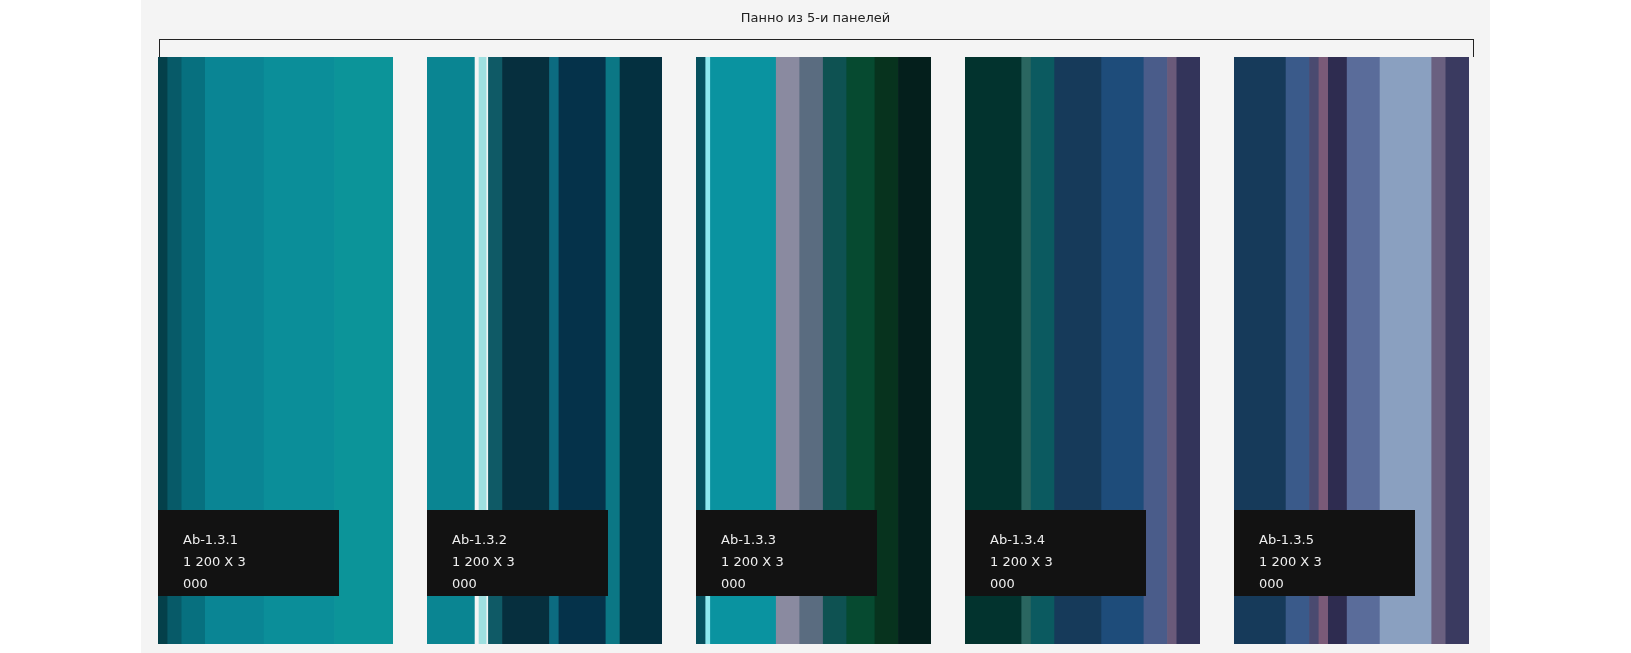 Image resolution: width=1631 pixels, height=653 pixels. Describe the element at coordinates (210, 540) in the screenshot. I see `panel-code: Ab-1.3.1` at that location.